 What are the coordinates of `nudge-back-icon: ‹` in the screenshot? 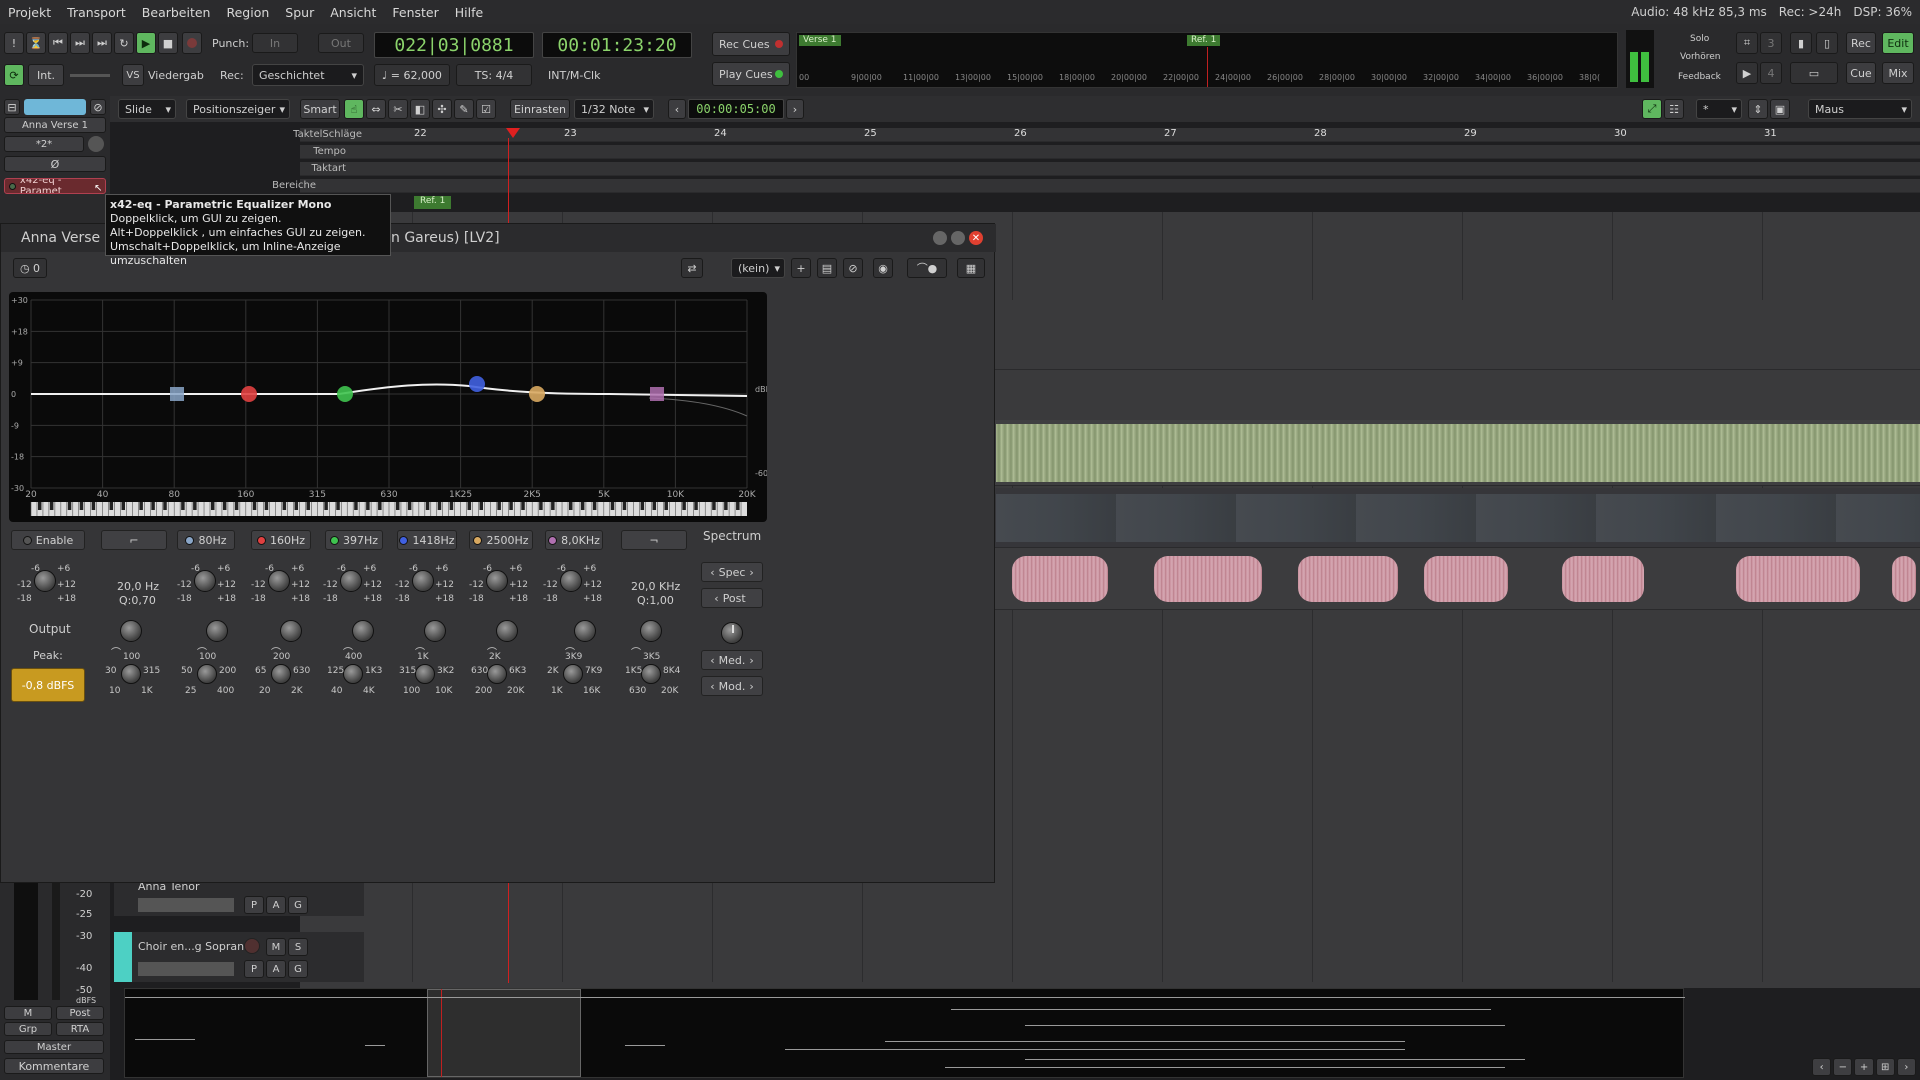 It's located at (677, 109).